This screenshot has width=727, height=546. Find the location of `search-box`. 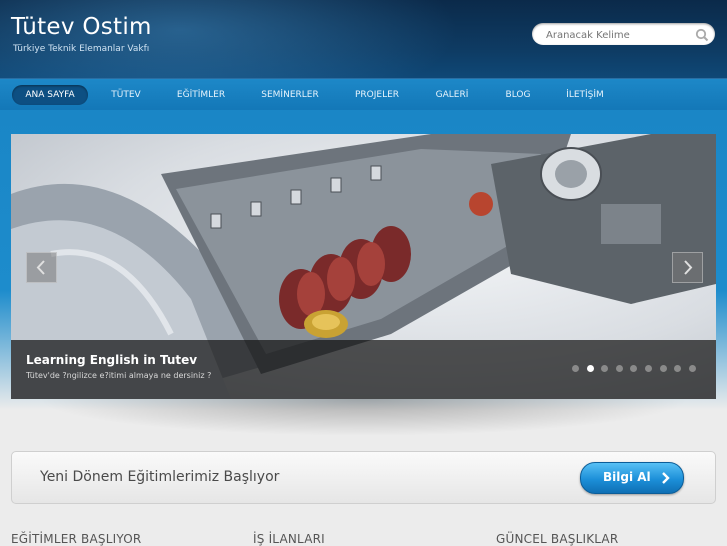

search-box is located at coordinates (623, 34).